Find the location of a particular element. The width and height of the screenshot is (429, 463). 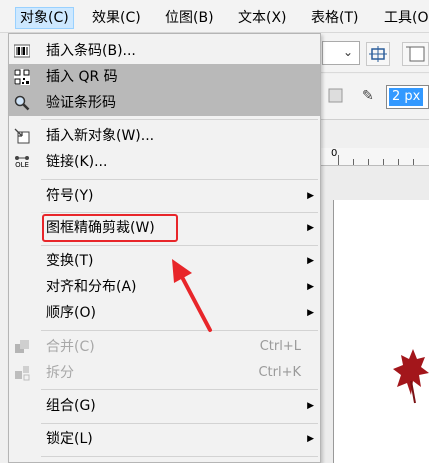

menu-item-break-apart: 拆分 Ctrl+K is located at coordinates (164, 373).